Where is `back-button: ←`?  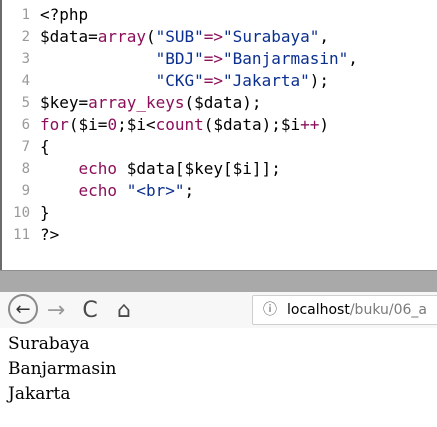 back-button: ← is located at coordinates (23, 309).